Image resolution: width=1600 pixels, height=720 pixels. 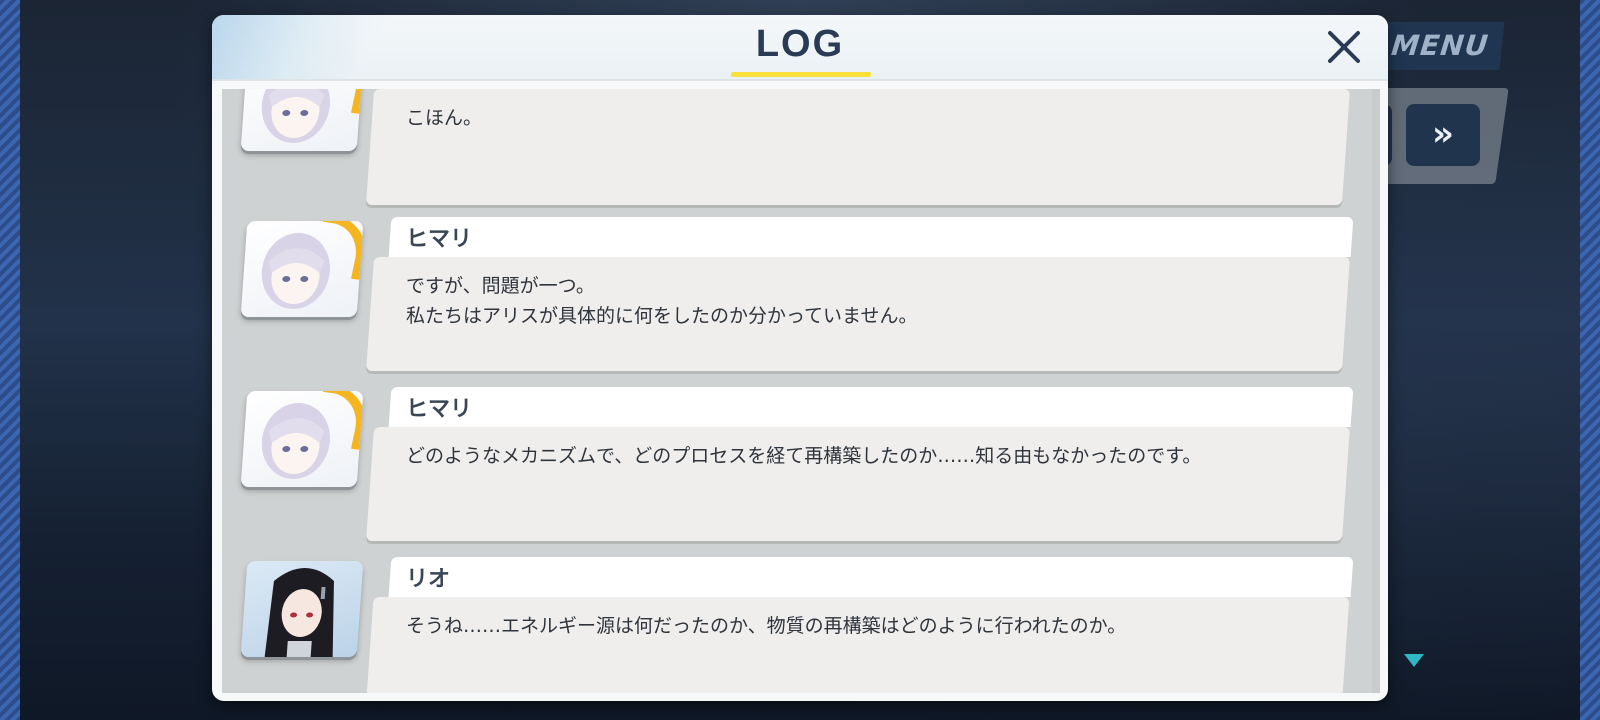 I want to click on message-box, so click(x=858, y=147).